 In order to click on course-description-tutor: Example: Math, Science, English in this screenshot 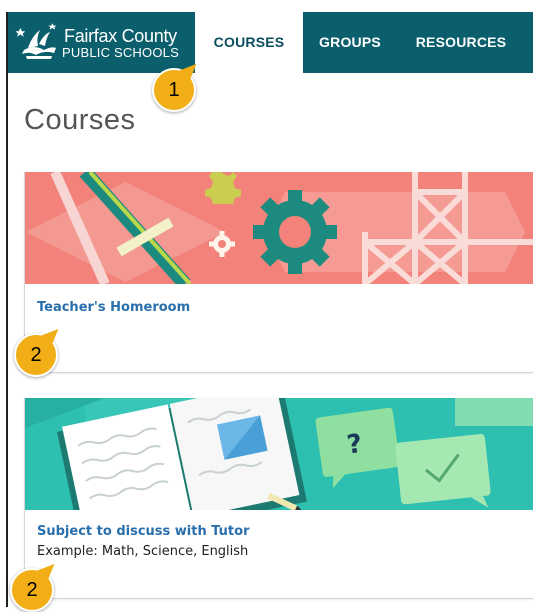, I will do `click(143, 551)`.